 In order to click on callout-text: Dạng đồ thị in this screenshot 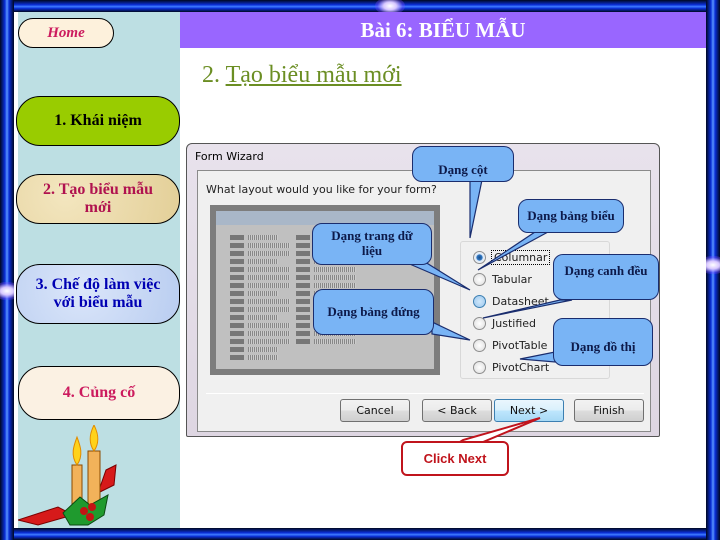, I will do `click(603, 346)`.